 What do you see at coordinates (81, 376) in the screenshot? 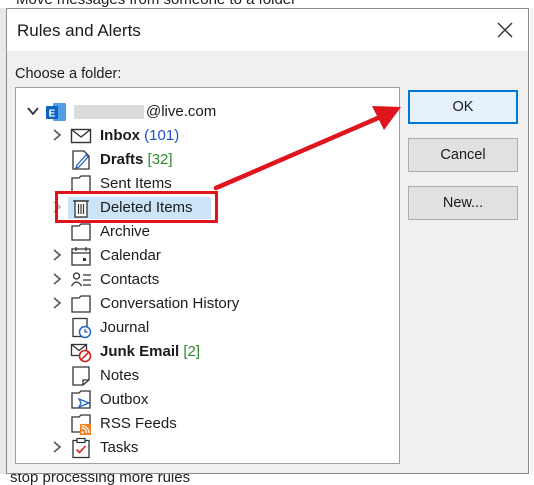
I see `notes-icon` at bounding box center [81, 376].